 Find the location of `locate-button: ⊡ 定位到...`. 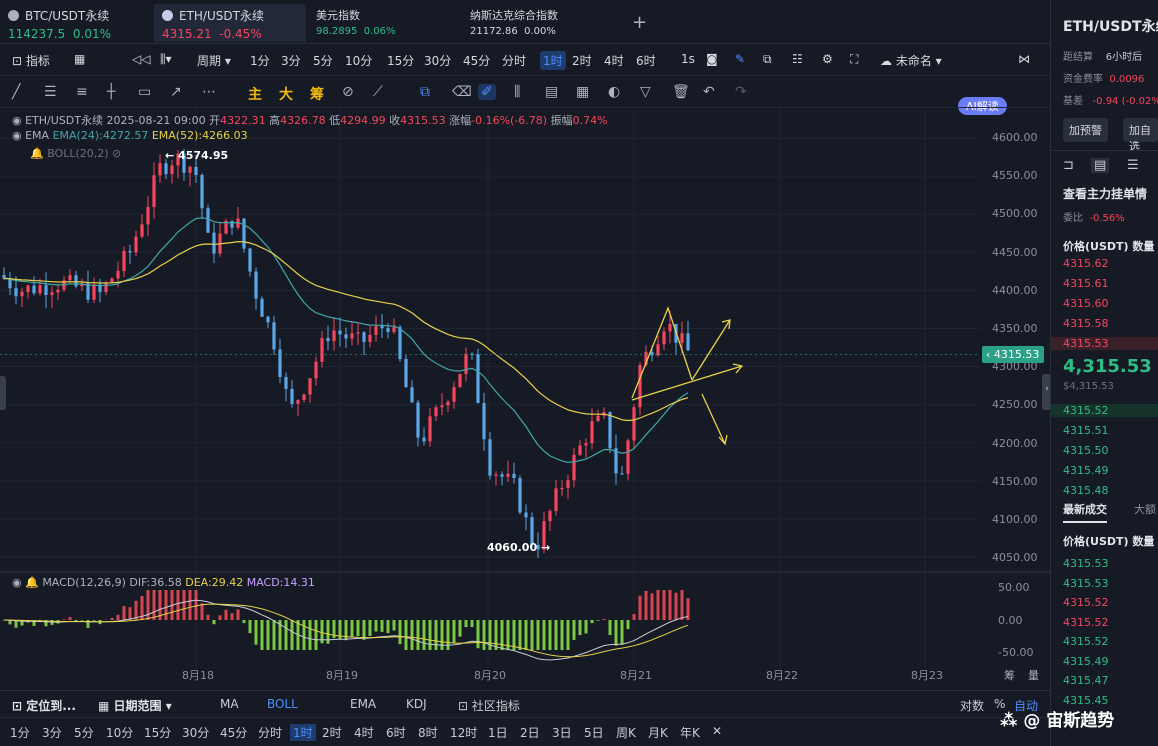

locate-button: ⊡ 定位到... is located at coordinates (44, 705).